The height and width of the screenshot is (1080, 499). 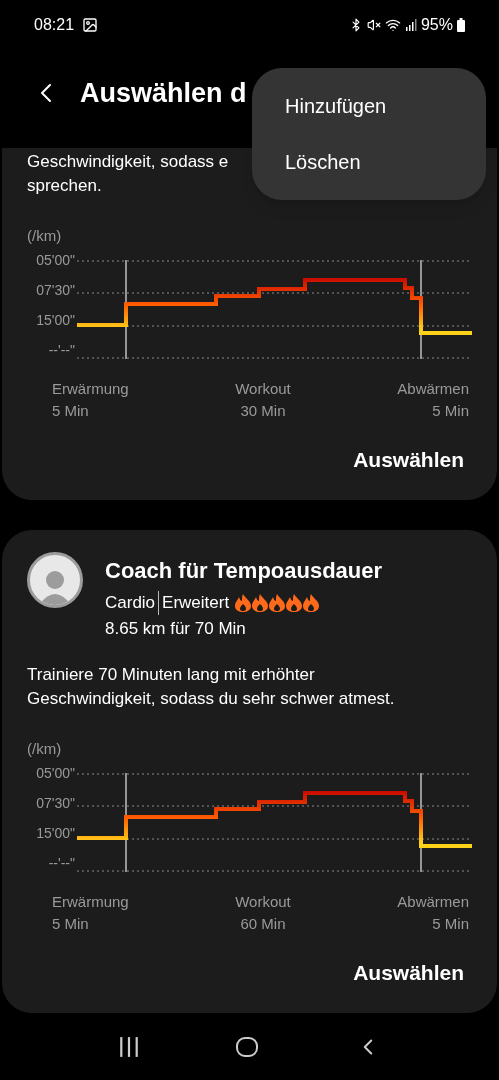 I want to click on page-title: Auswählen d, so click(x=163, y=93).